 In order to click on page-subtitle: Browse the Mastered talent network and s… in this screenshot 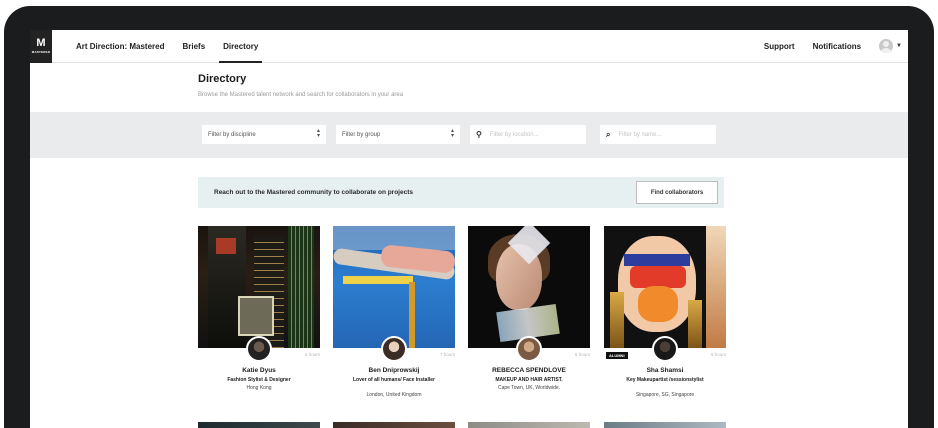, I will do `click(301, 95)`.